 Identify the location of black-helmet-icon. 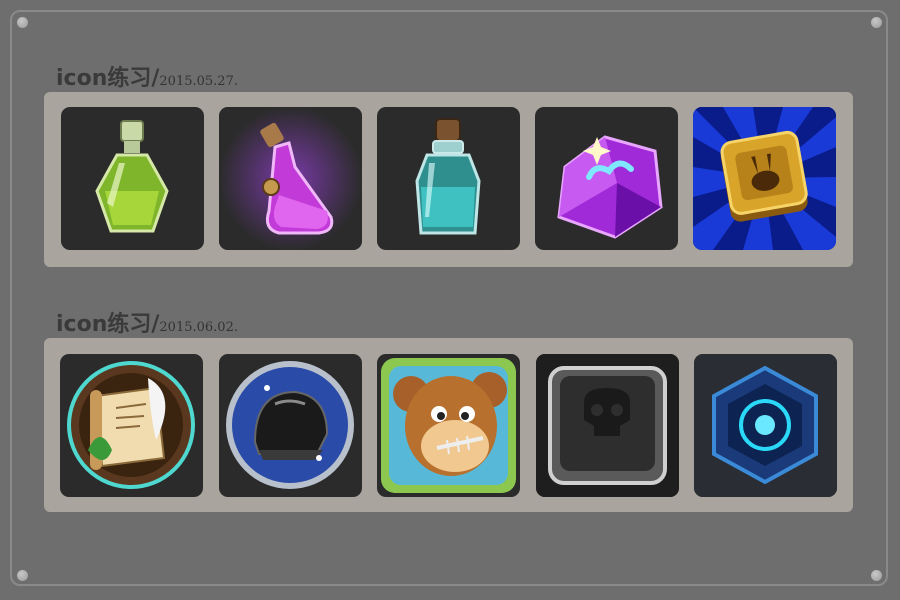
(290, 425).